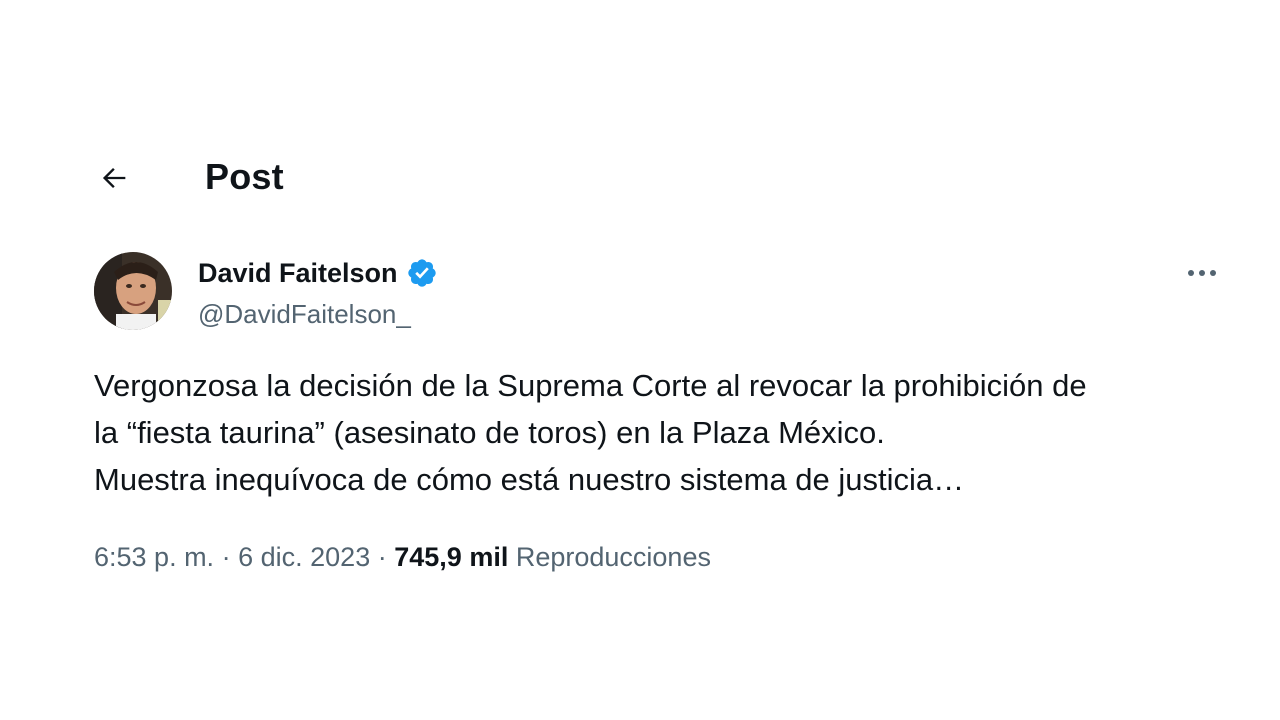  I want to click on author-display-name: David Faitelson, so click(298, 273).